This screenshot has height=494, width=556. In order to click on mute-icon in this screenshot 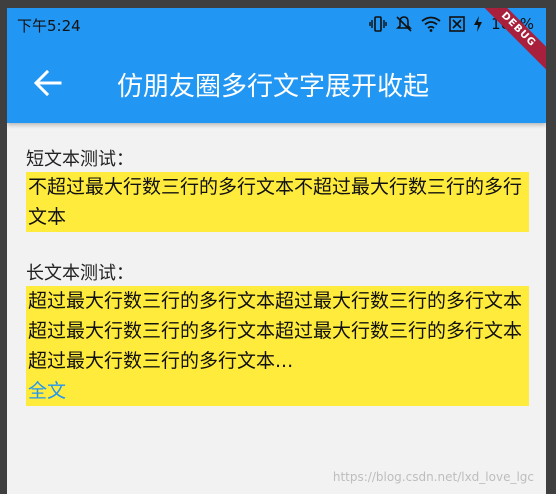, I will do `click(404, 24)`.